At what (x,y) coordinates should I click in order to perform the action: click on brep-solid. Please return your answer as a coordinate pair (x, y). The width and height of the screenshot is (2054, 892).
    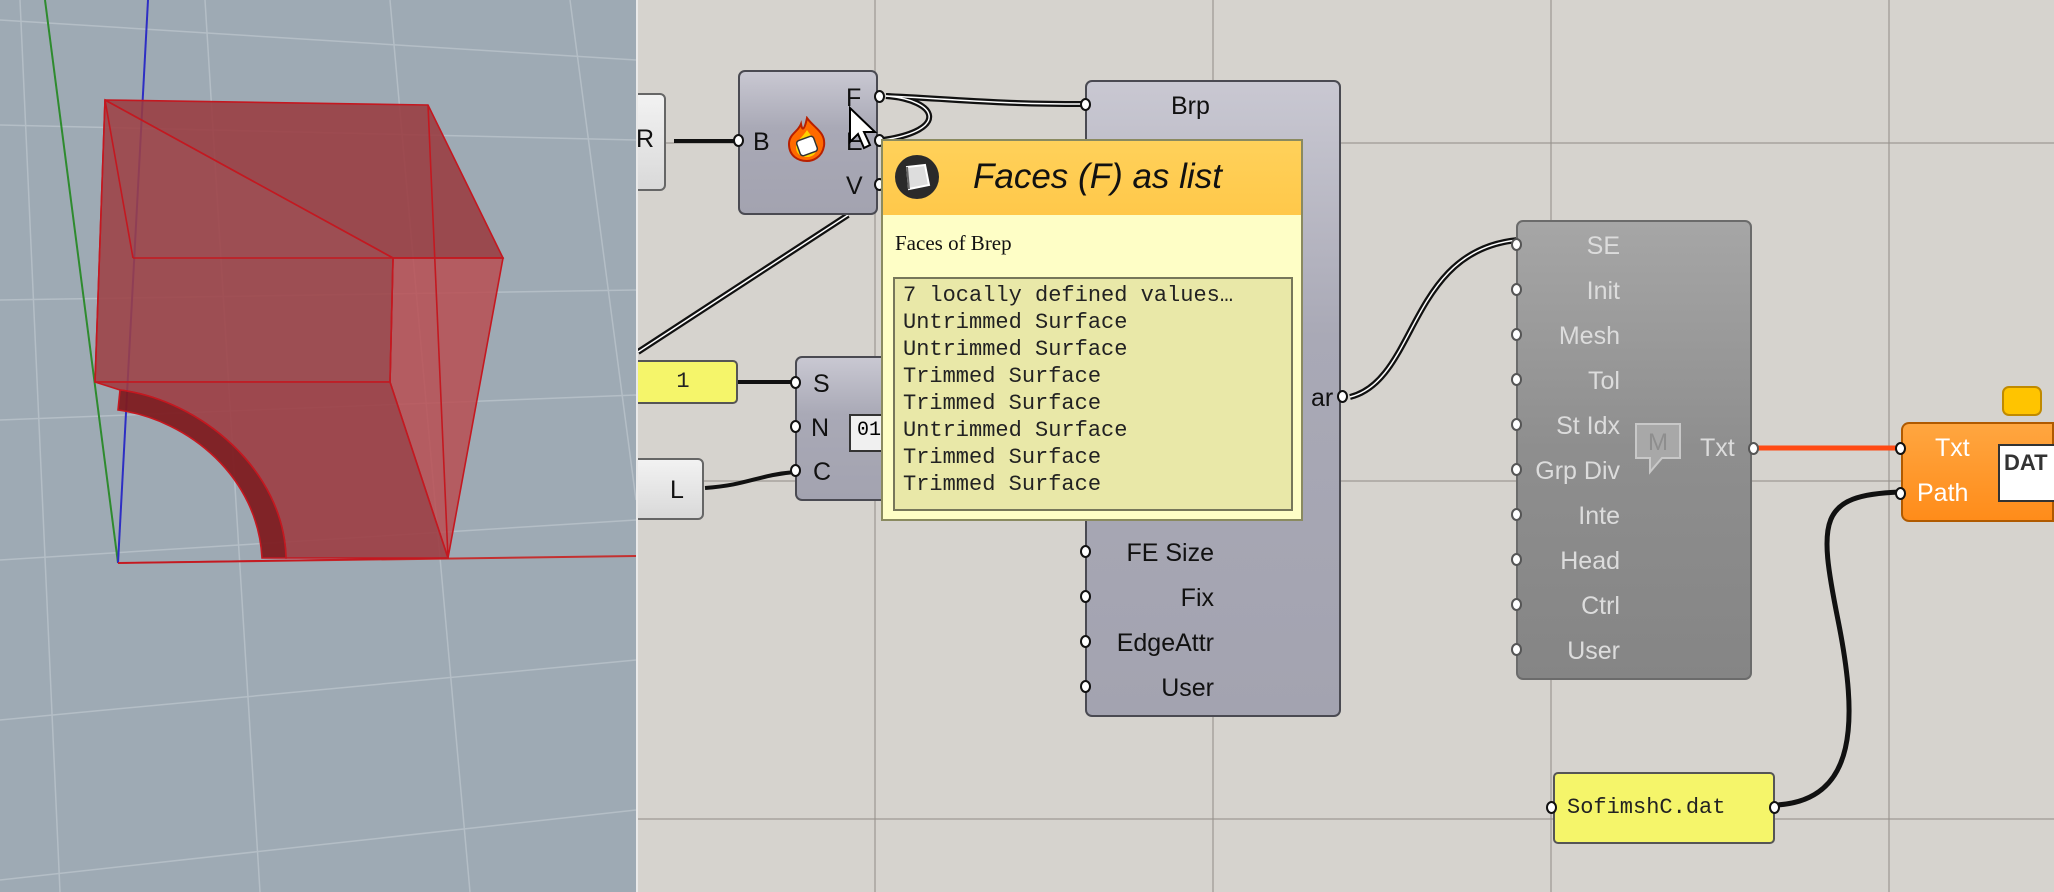
    Looking at the image, I should click on (299, 331).